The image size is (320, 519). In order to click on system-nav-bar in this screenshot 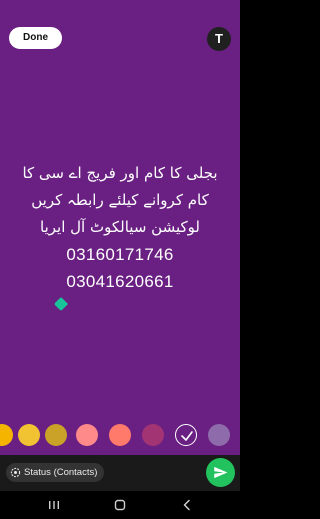, I will do `click(120, 505)`.